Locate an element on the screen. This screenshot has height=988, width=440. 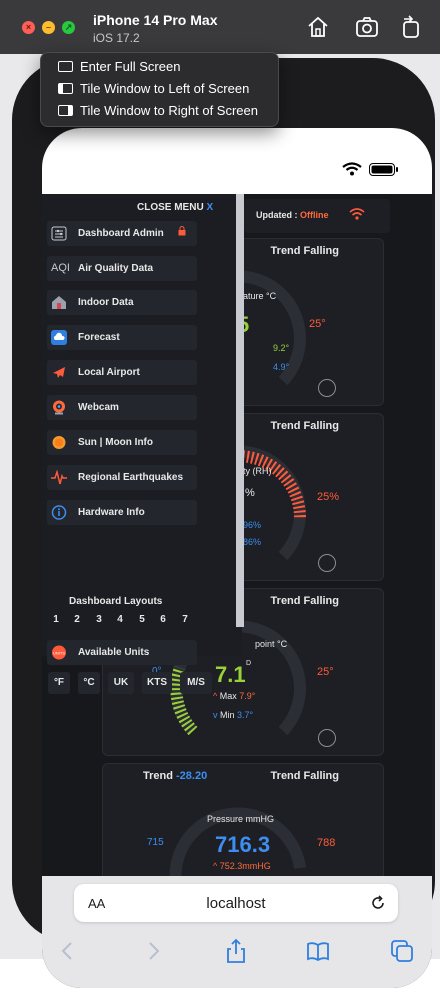
menu-item-air-quality: AQI Air Quality Data is located at coordinates (122, 268).